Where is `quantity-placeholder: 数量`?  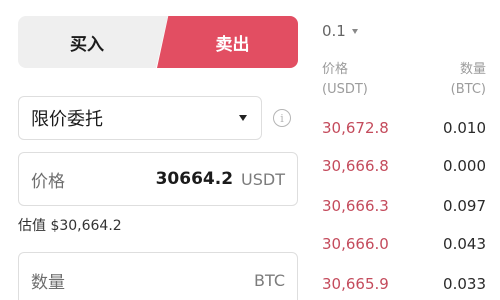
quantity-placeholder: 数量 is located at coordinates (48, 282).